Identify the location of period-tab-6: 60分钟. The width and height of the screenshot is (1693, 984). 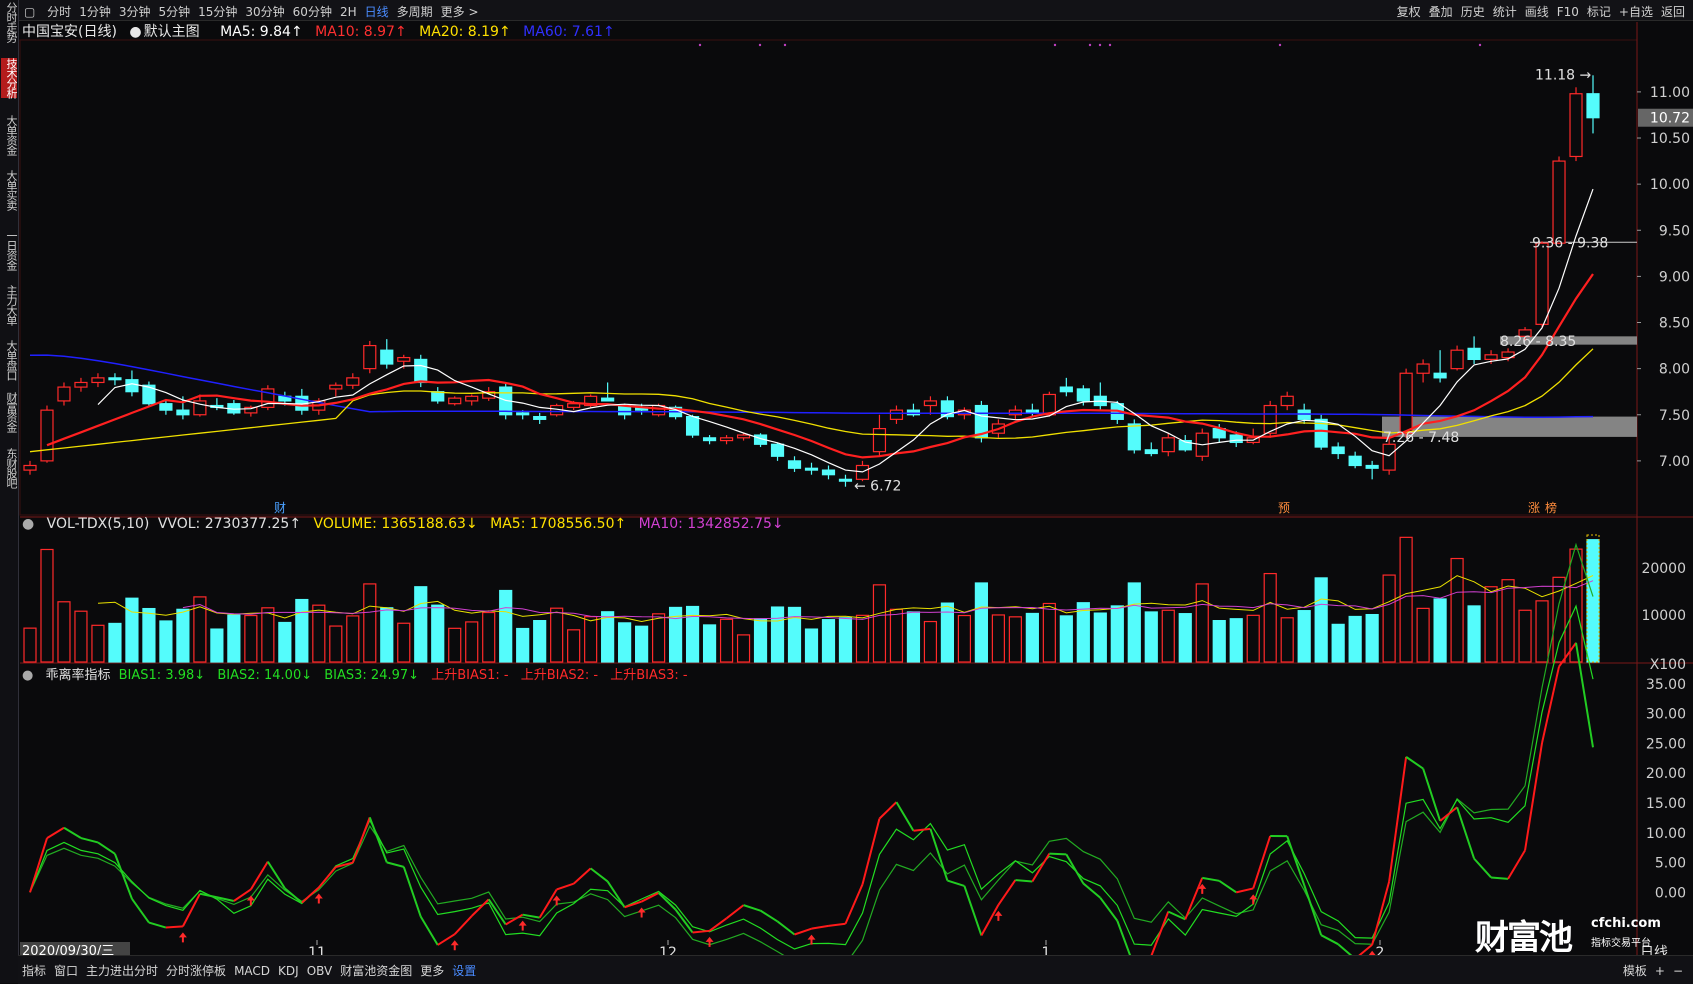
(312, 10).